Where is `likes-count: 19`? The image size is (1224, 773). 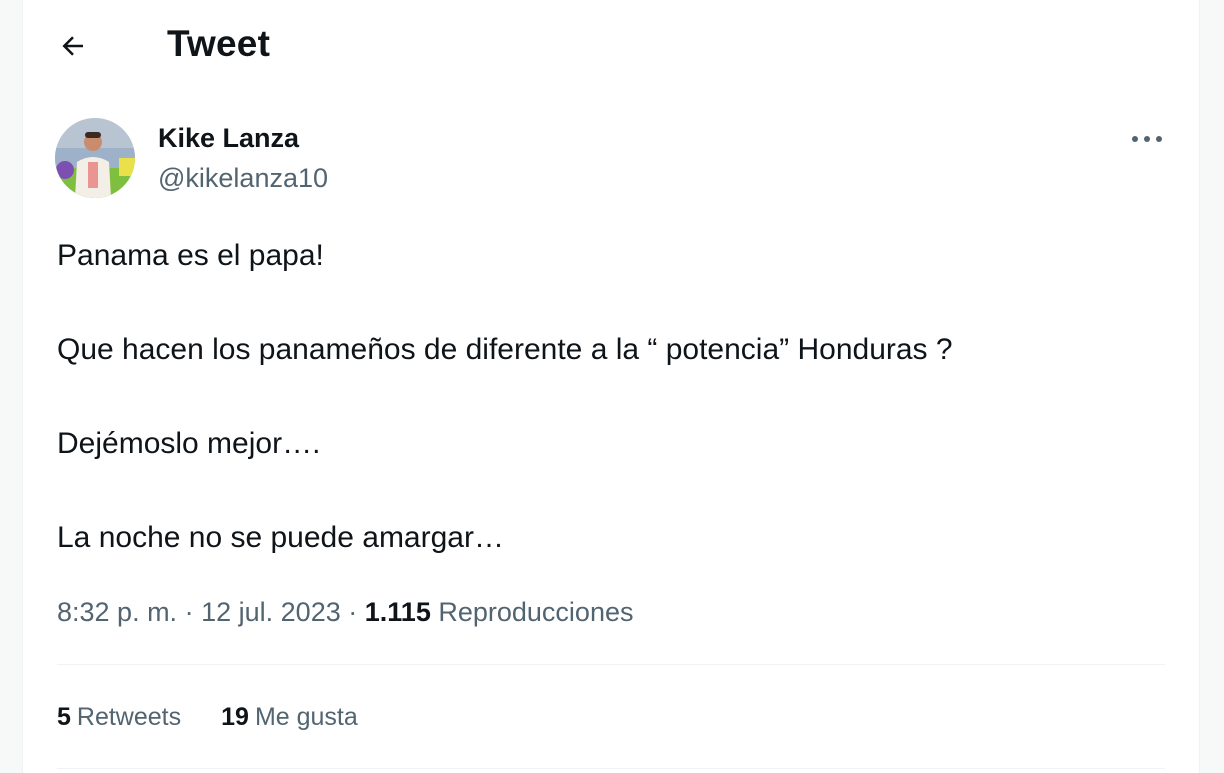
likes-count: 19 is located at coordinates (235, 717).